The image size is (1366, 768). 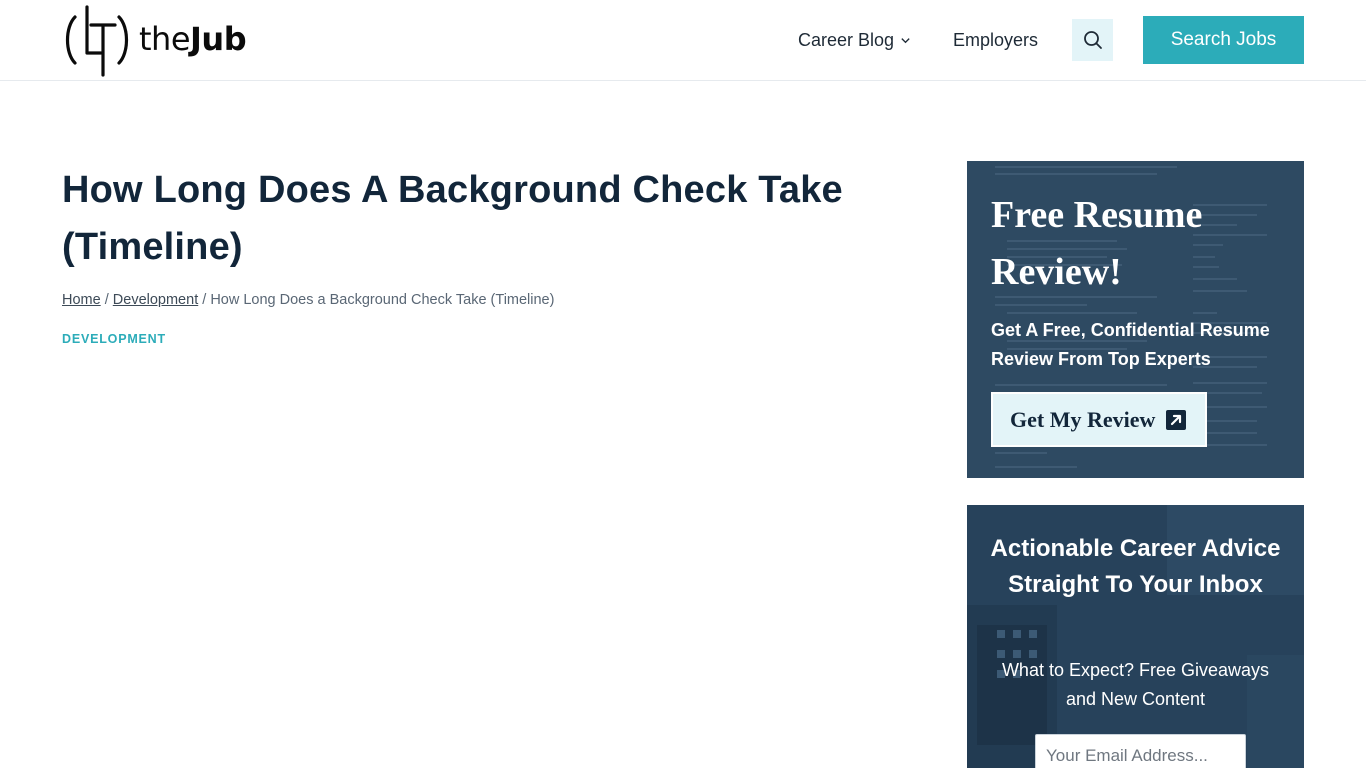 I want to click on external-link-icon, so click(x=1176, y=419).